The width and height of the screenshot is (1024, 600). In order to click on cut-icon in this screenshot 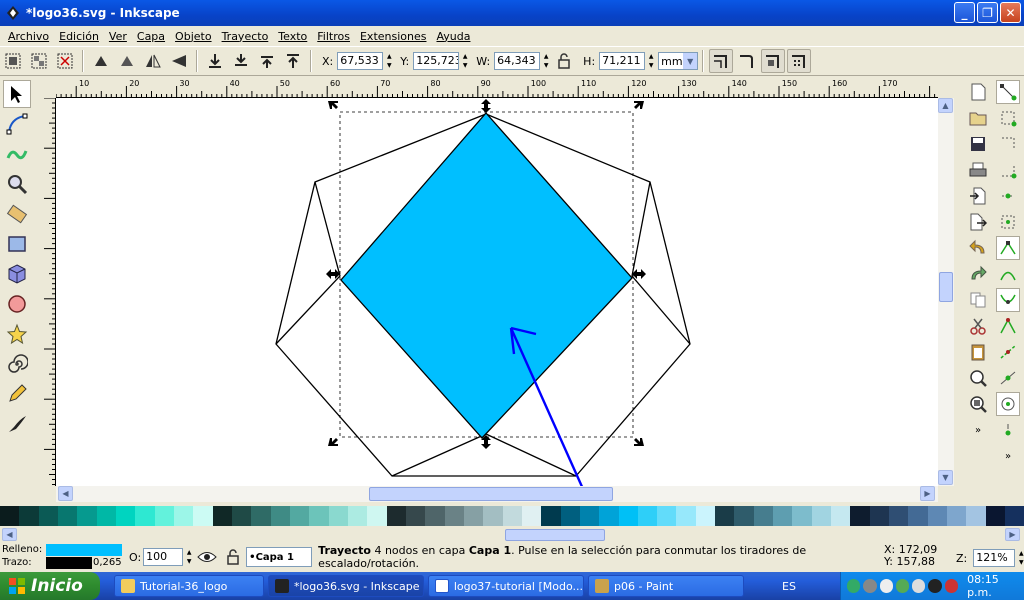, I will do `click(978, 326)`.